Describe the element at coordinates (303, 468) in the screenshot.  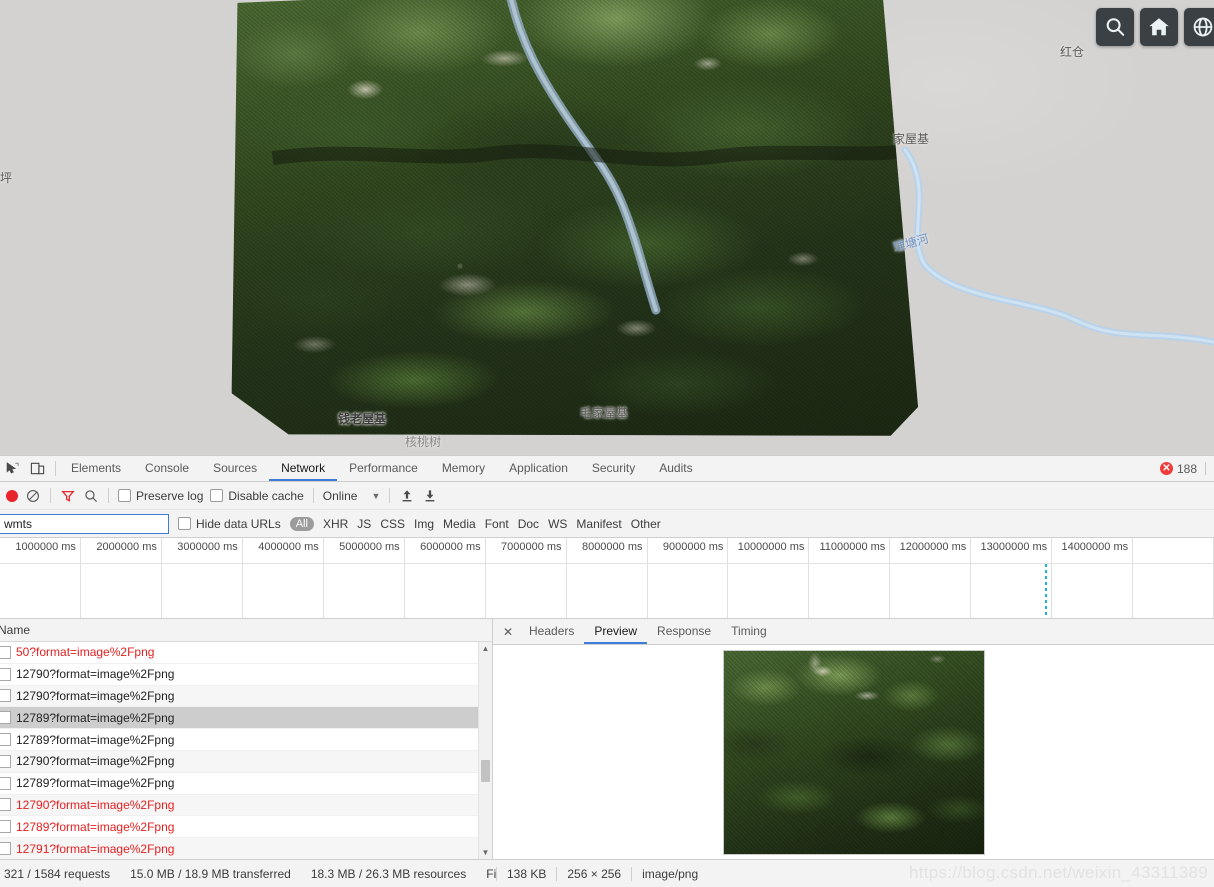
I see `tab-network: Network` at that location.